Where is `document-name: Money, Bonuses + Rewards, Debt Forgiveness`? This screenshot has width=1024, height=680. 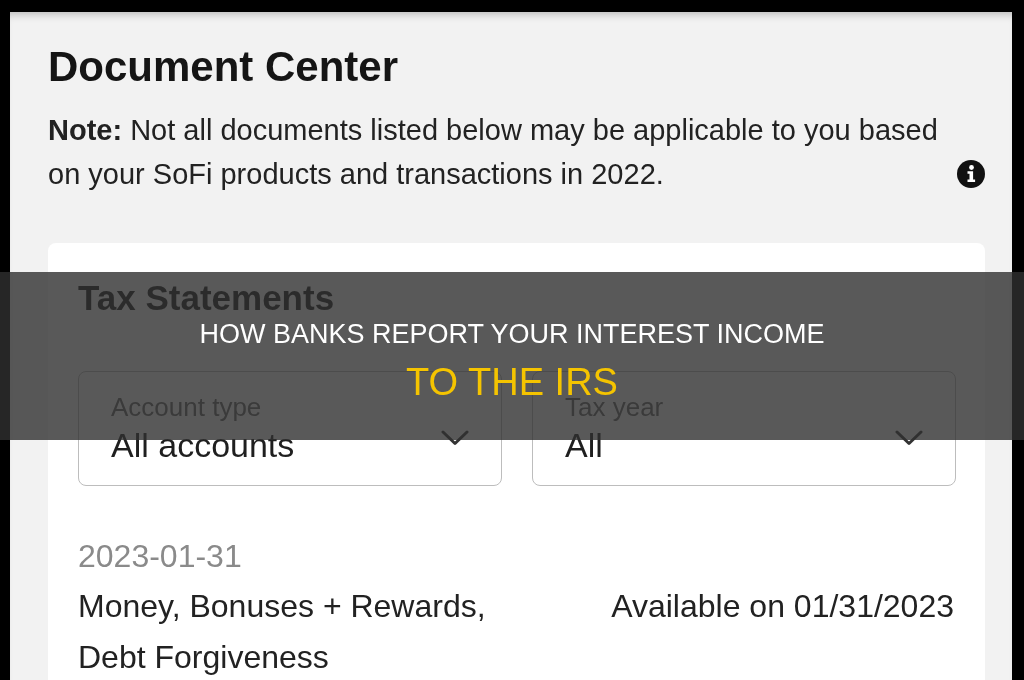 document-name: Money, Bonuses + Rewards, Debt Forgiveness is located at coordinates (298, 630).